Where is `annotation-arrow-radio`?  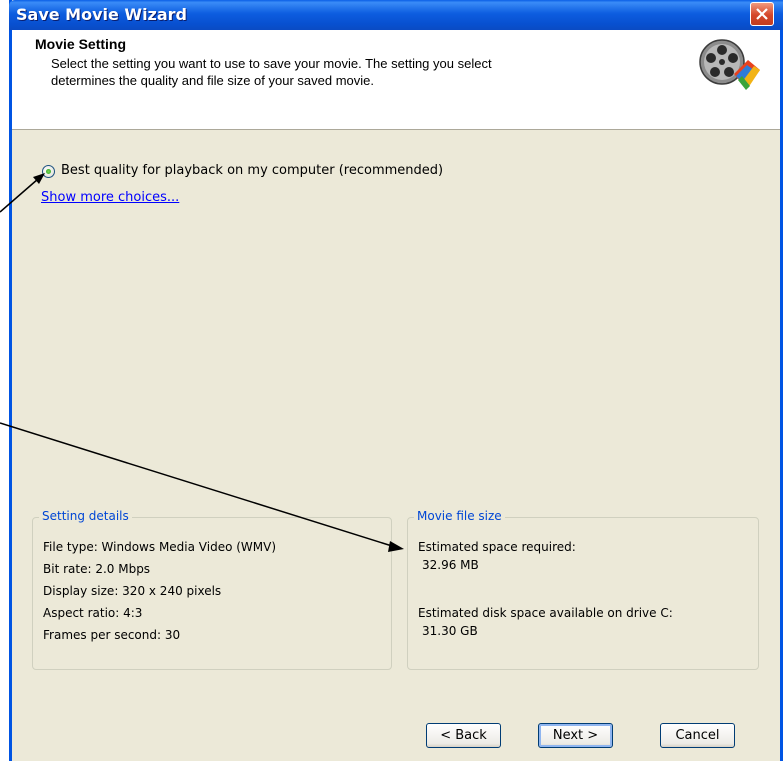
annotation-arrow-radio is located at coordinates (19, 195).